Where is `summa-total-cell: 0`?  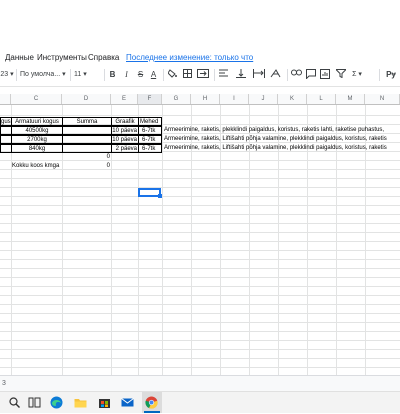
summa-total-cell: 0 is located at coordinates (86, 157).